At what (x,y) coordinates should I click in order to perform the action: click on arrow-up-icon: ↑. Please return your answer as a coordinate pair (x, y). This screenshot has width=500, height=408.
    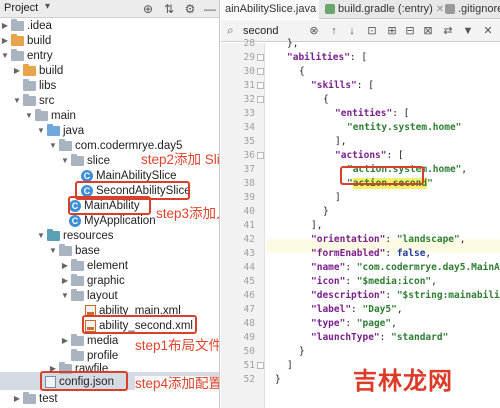
    Looking at the image, I should click on (334, 31).